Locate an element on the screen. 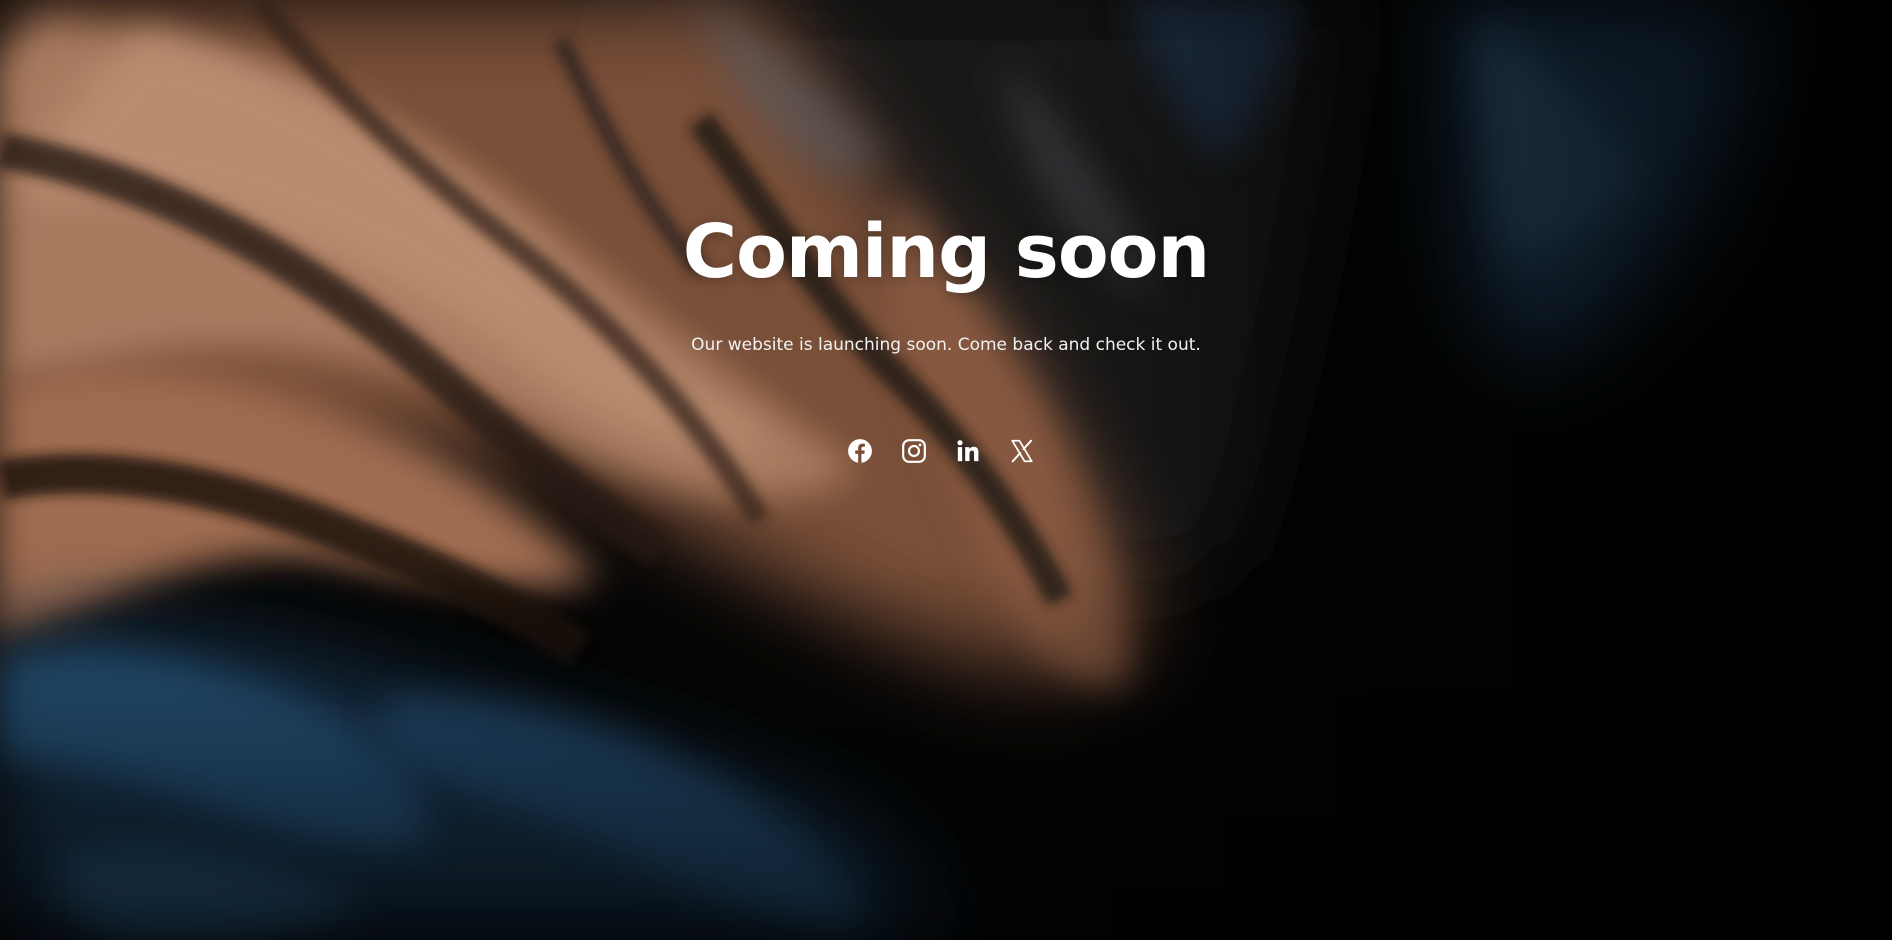 The height and width of the screenshot is (940, 1892). linkedin-icon is located at coordinates (968, 451).